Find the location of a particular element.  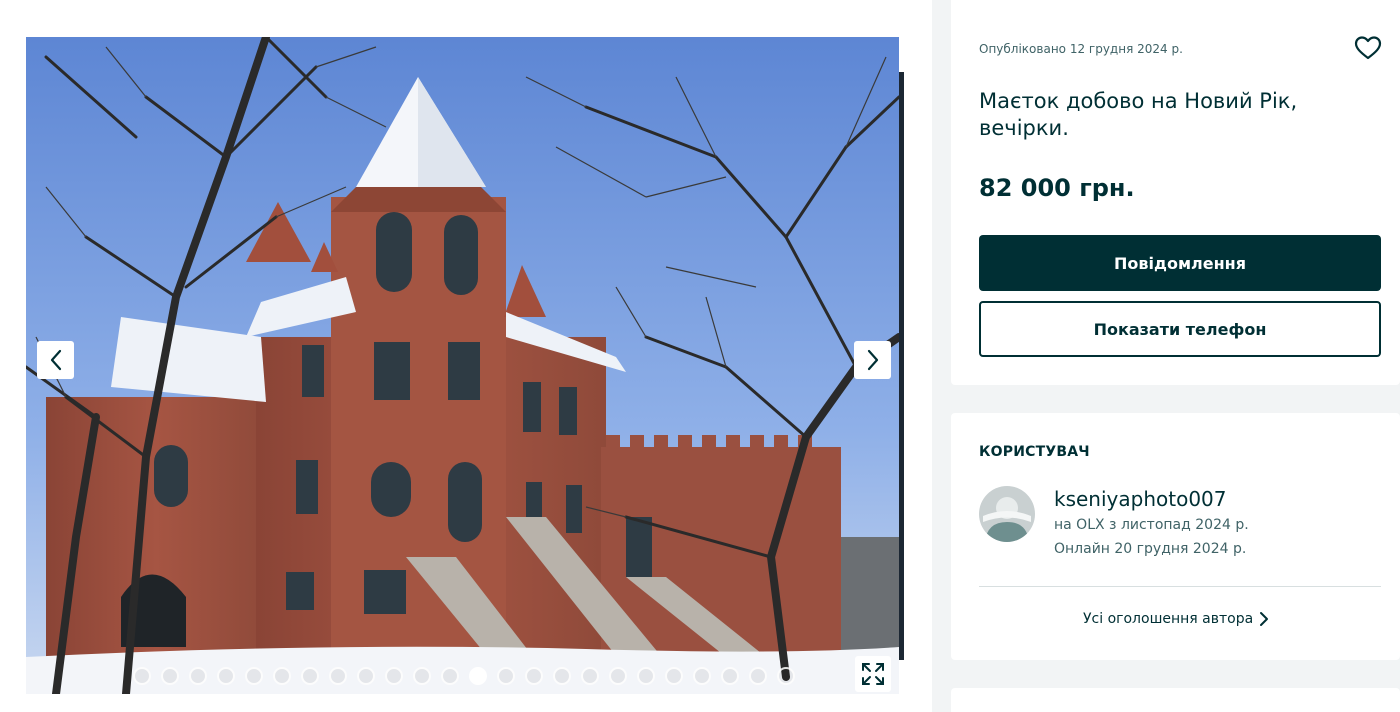

listing-title: Маєток добово на Новий Рік, вечірки. is located at coordinates (1138, 114).